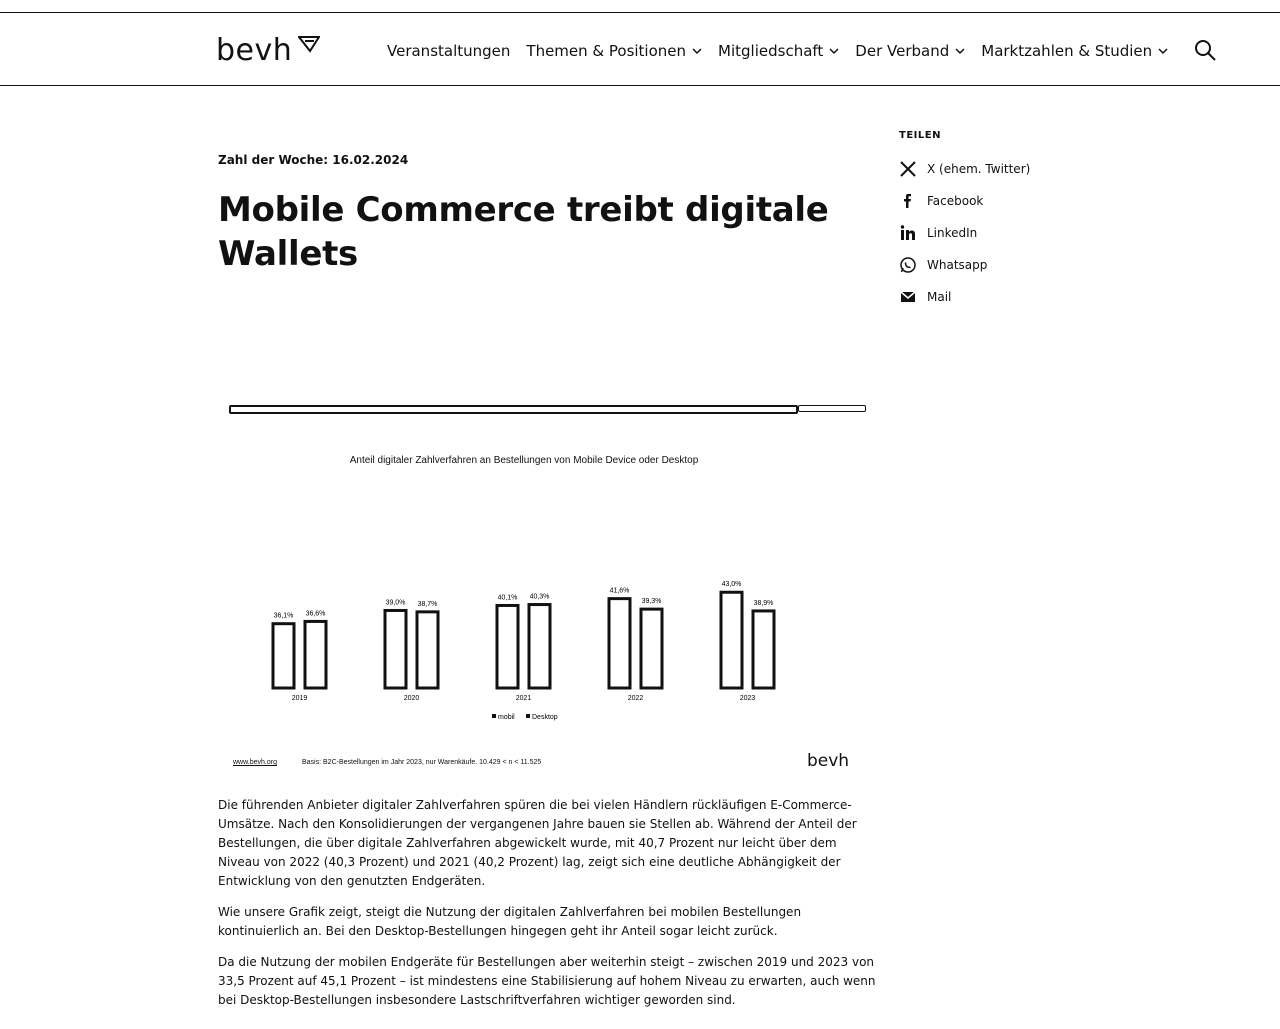 The width and height of the screenshot is (1280, 1029). I want to click on share-mail: Mail, so click(989, 297).